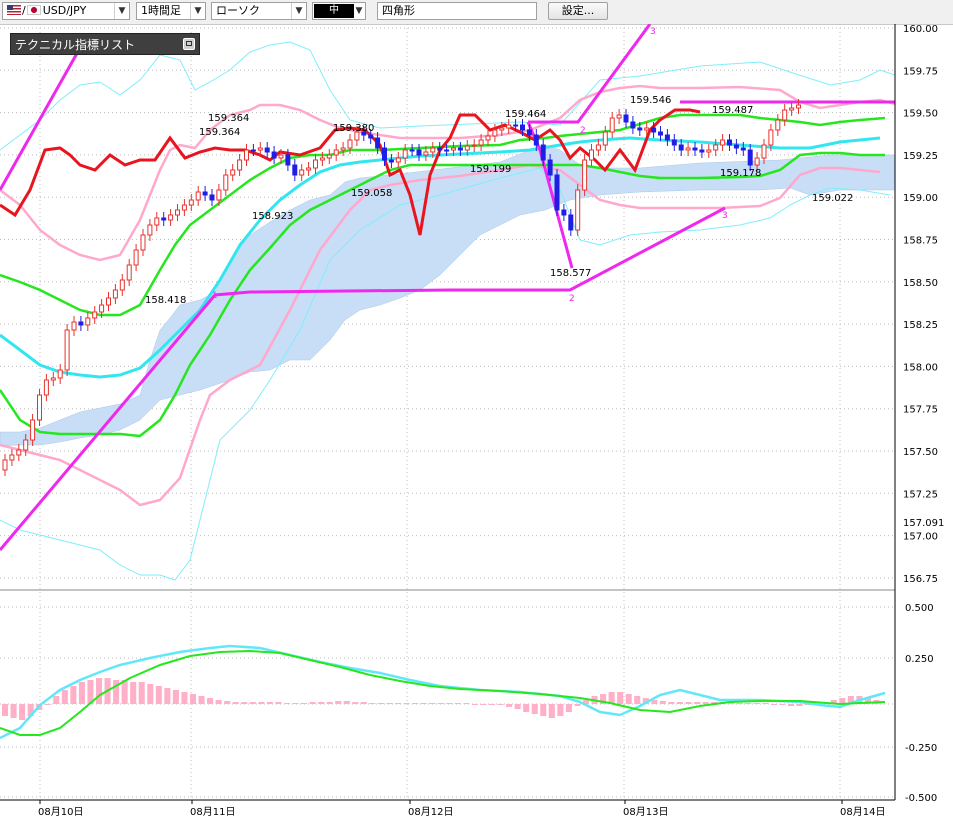 Image resolution: width=953 pixels, height=819 pixels. Describe the element at coordinates (165, 300) in the screenshot. I see `price-annotation: 158.418` at that location.